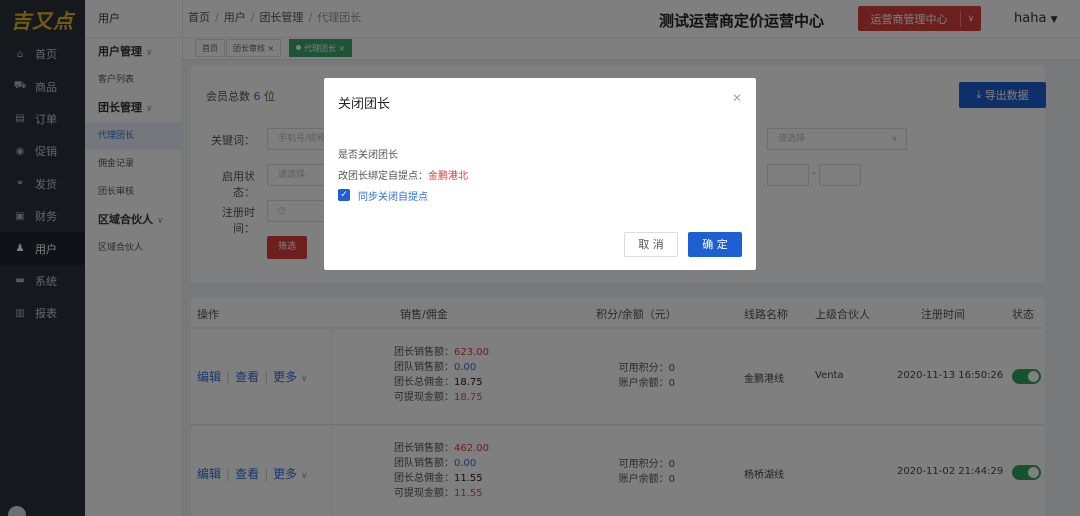 This screenshot has height=516, width=1080. I want to click on pickup-name: 金鹏港北, so click(448, 176).